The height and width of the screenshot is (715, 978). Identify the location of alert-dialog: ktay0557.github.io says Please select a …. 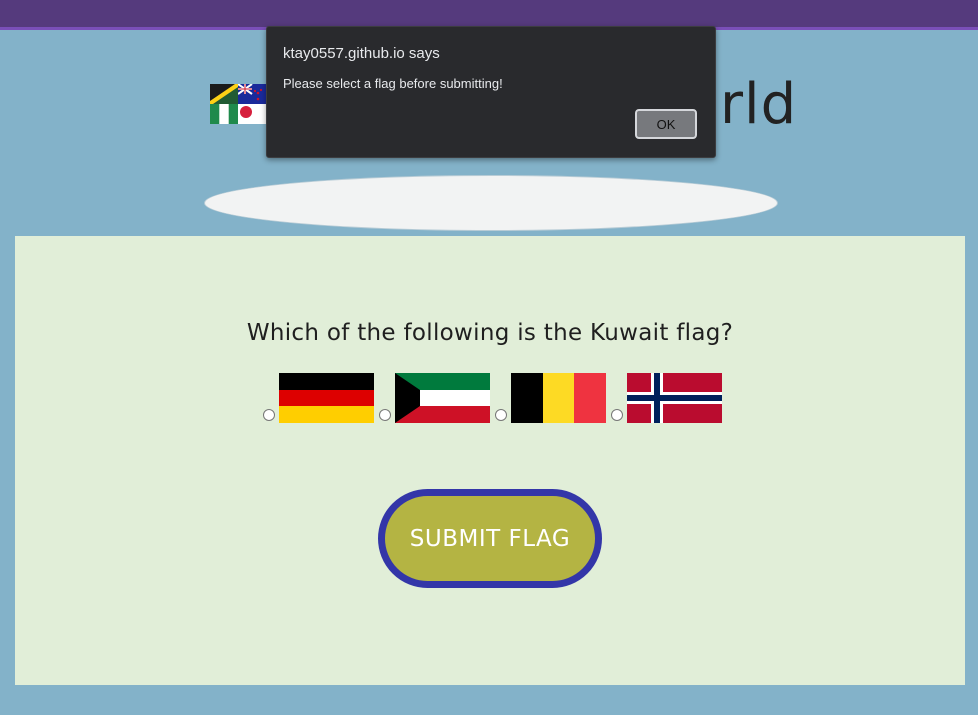
(491, 92).